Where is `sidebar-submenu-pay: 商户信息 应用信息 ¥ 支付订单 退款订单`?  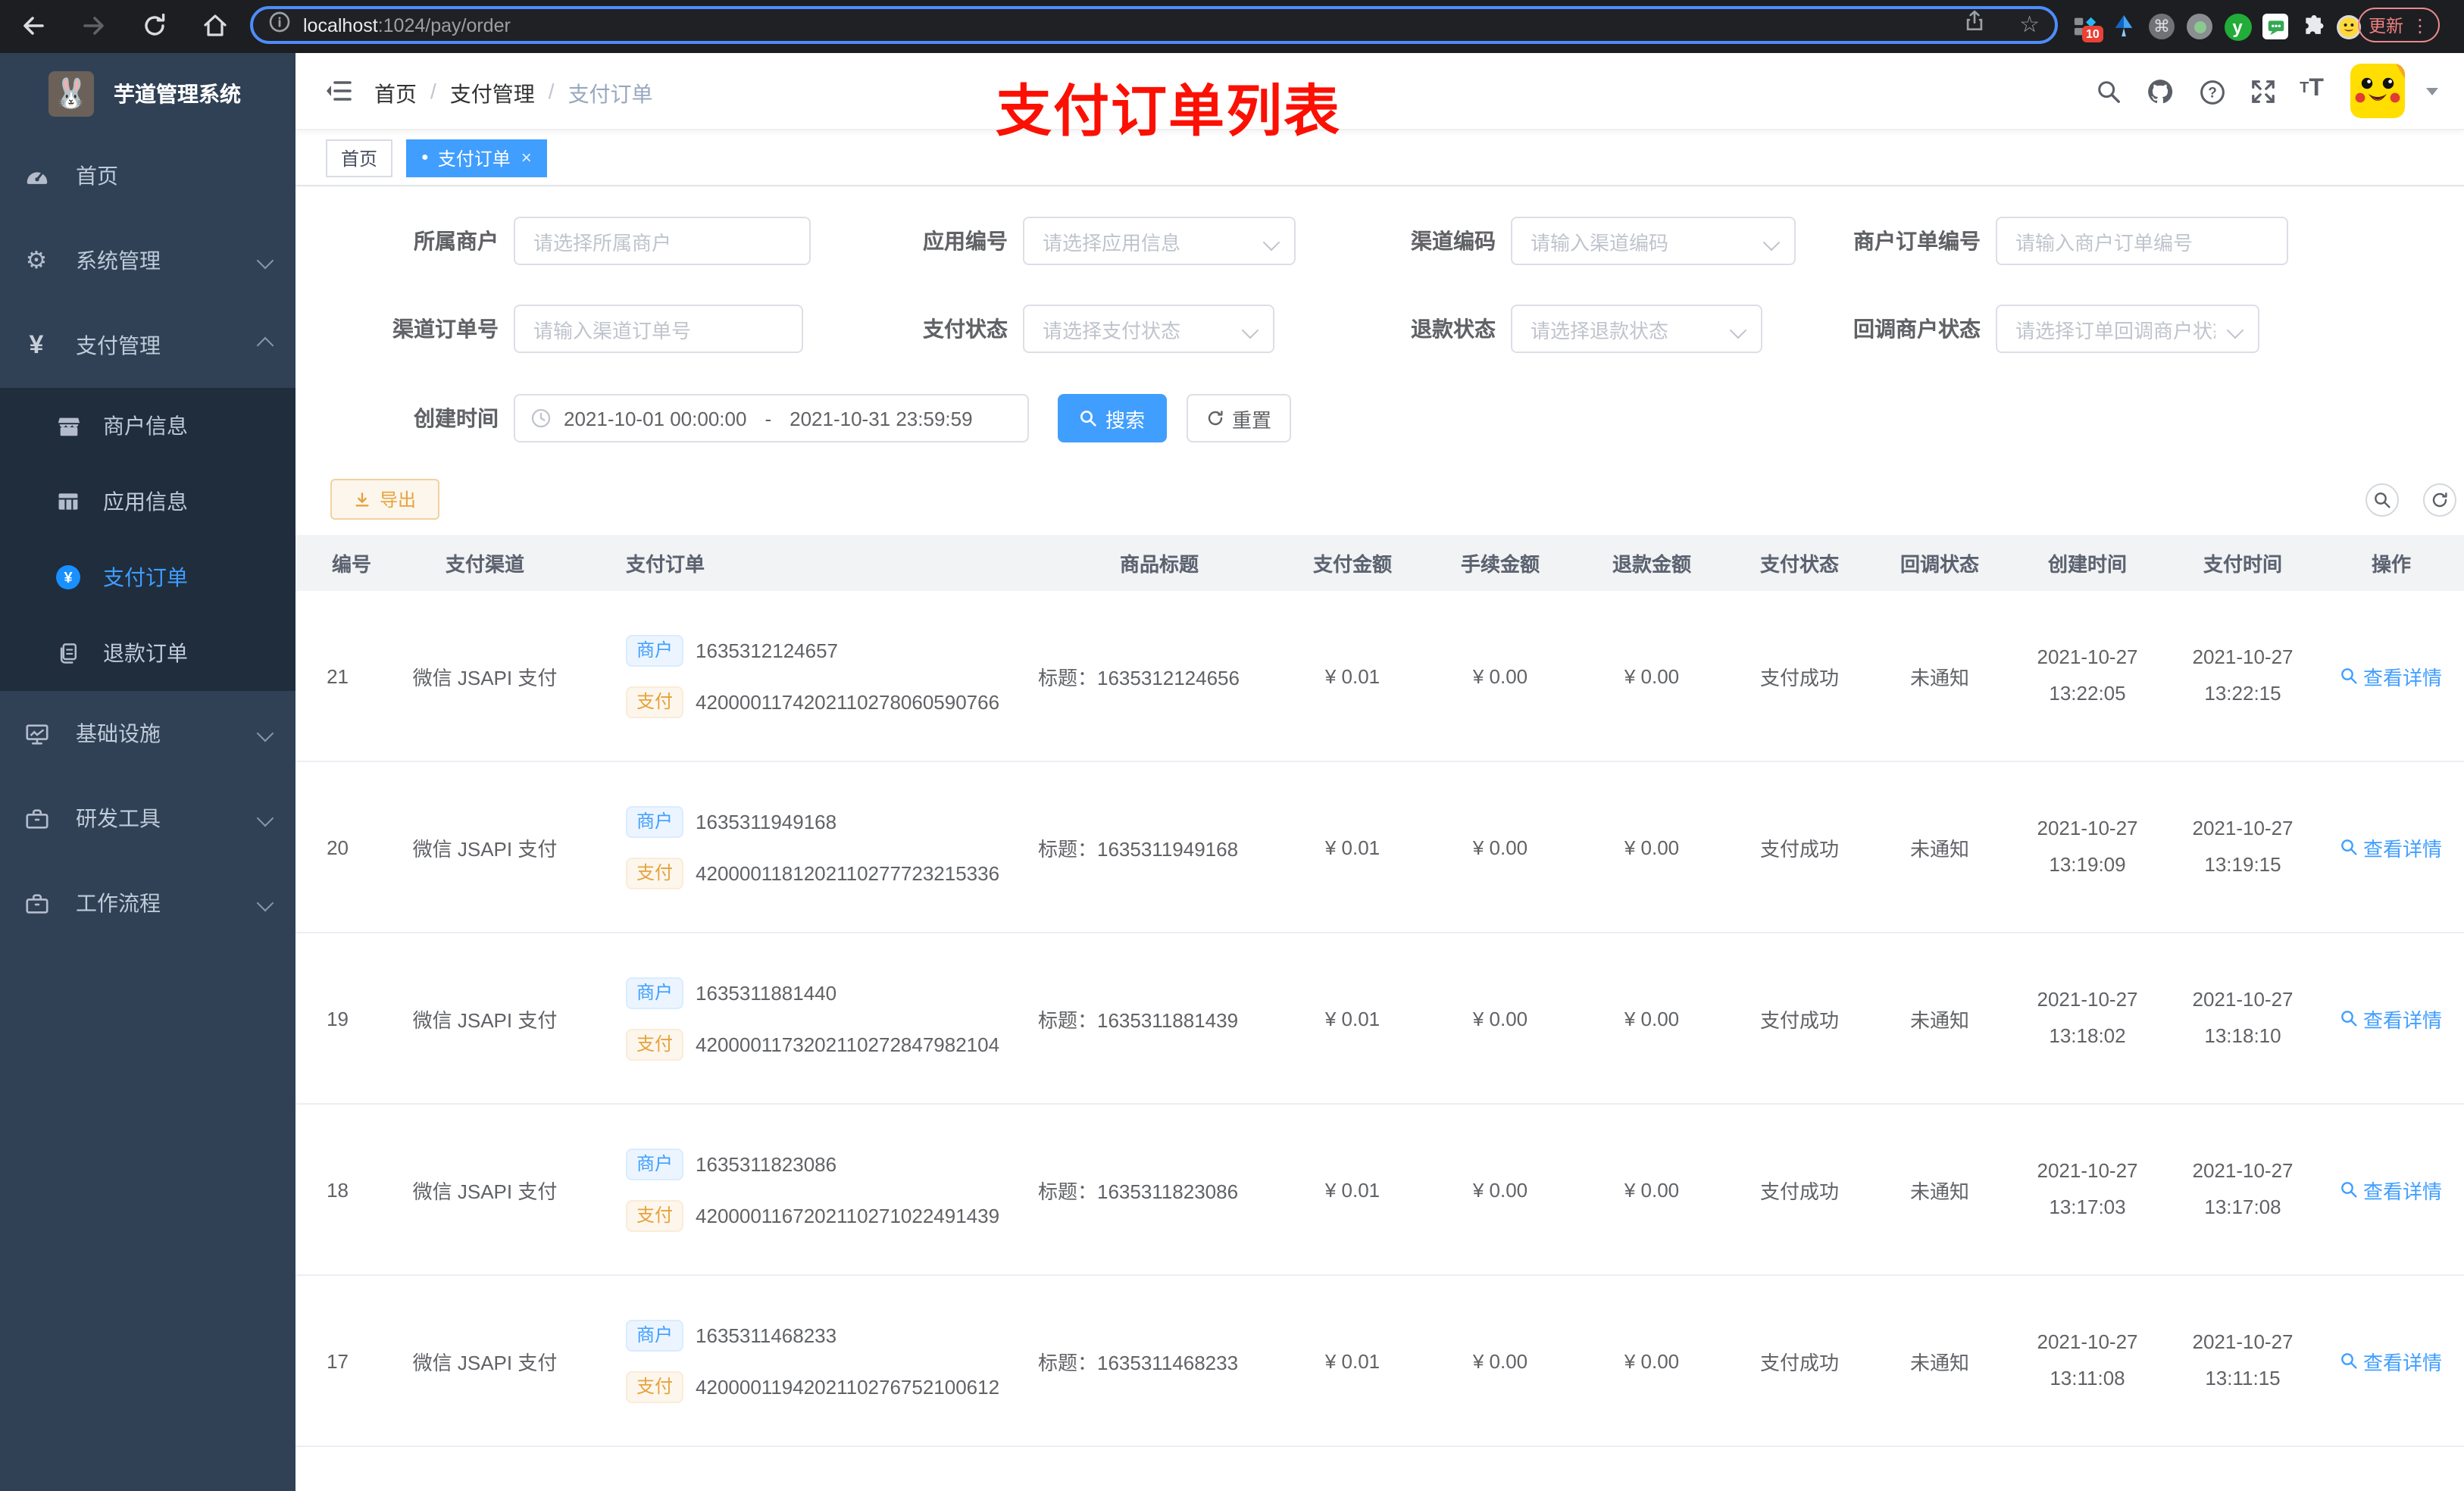 sidebar-submenu-pay: 商户信息 应用信息 ¥ 支付订单 退款订单 is located at coordinates (147, 539).